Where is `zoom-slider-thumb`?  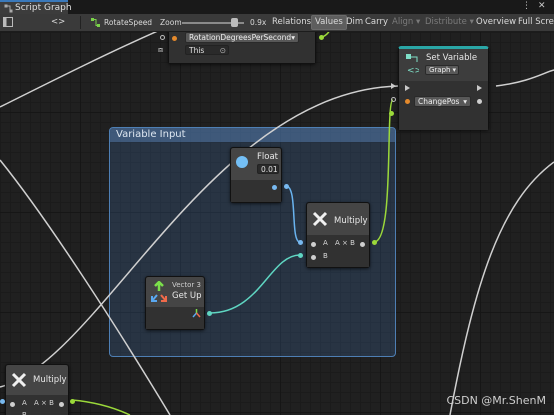
zoom-slider-thumb is located at coordinates (234, 22).